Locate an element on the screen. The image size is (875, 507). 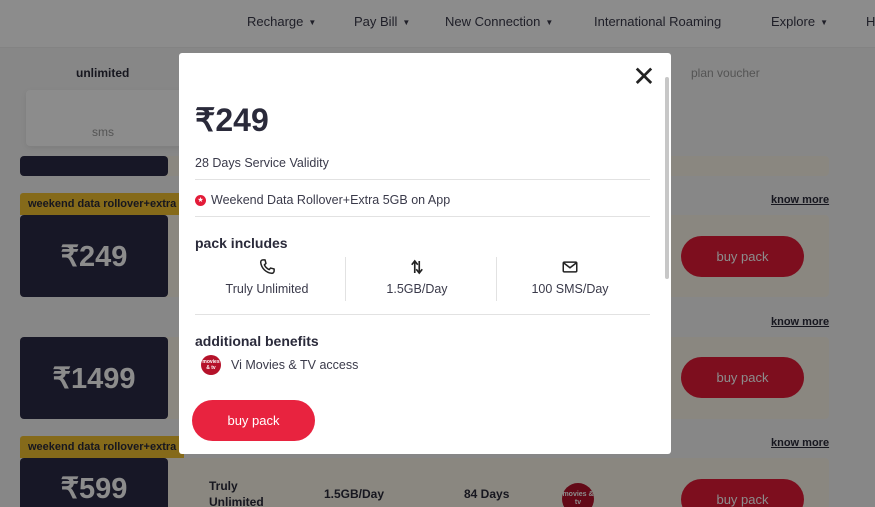
include-data: 1.5GB/Day is located at coordinates (417, 281).